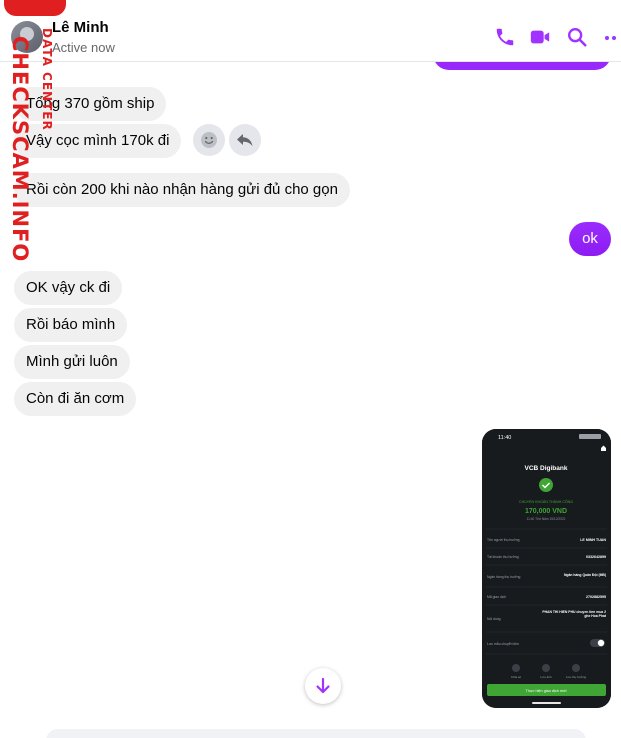  What do you see at coordinates (596, 597) in the screenshot?
I see `row-value: 2702882595` at bounding box center [596, 597].